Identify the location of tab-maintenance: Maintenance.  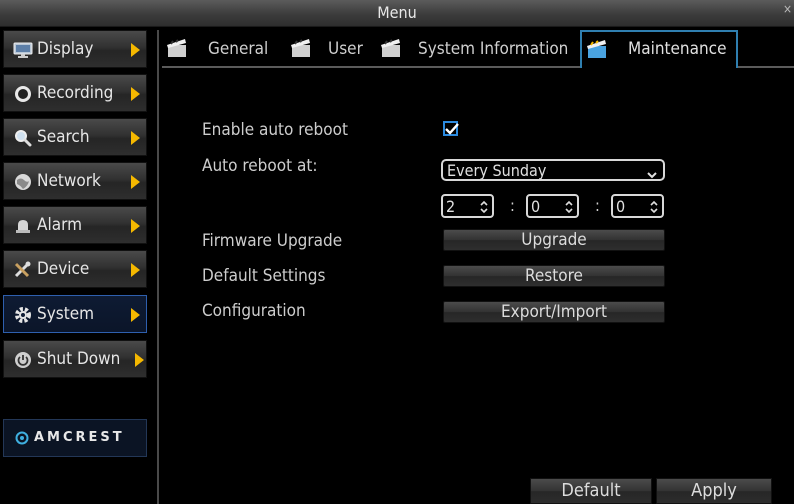
(659, 49).